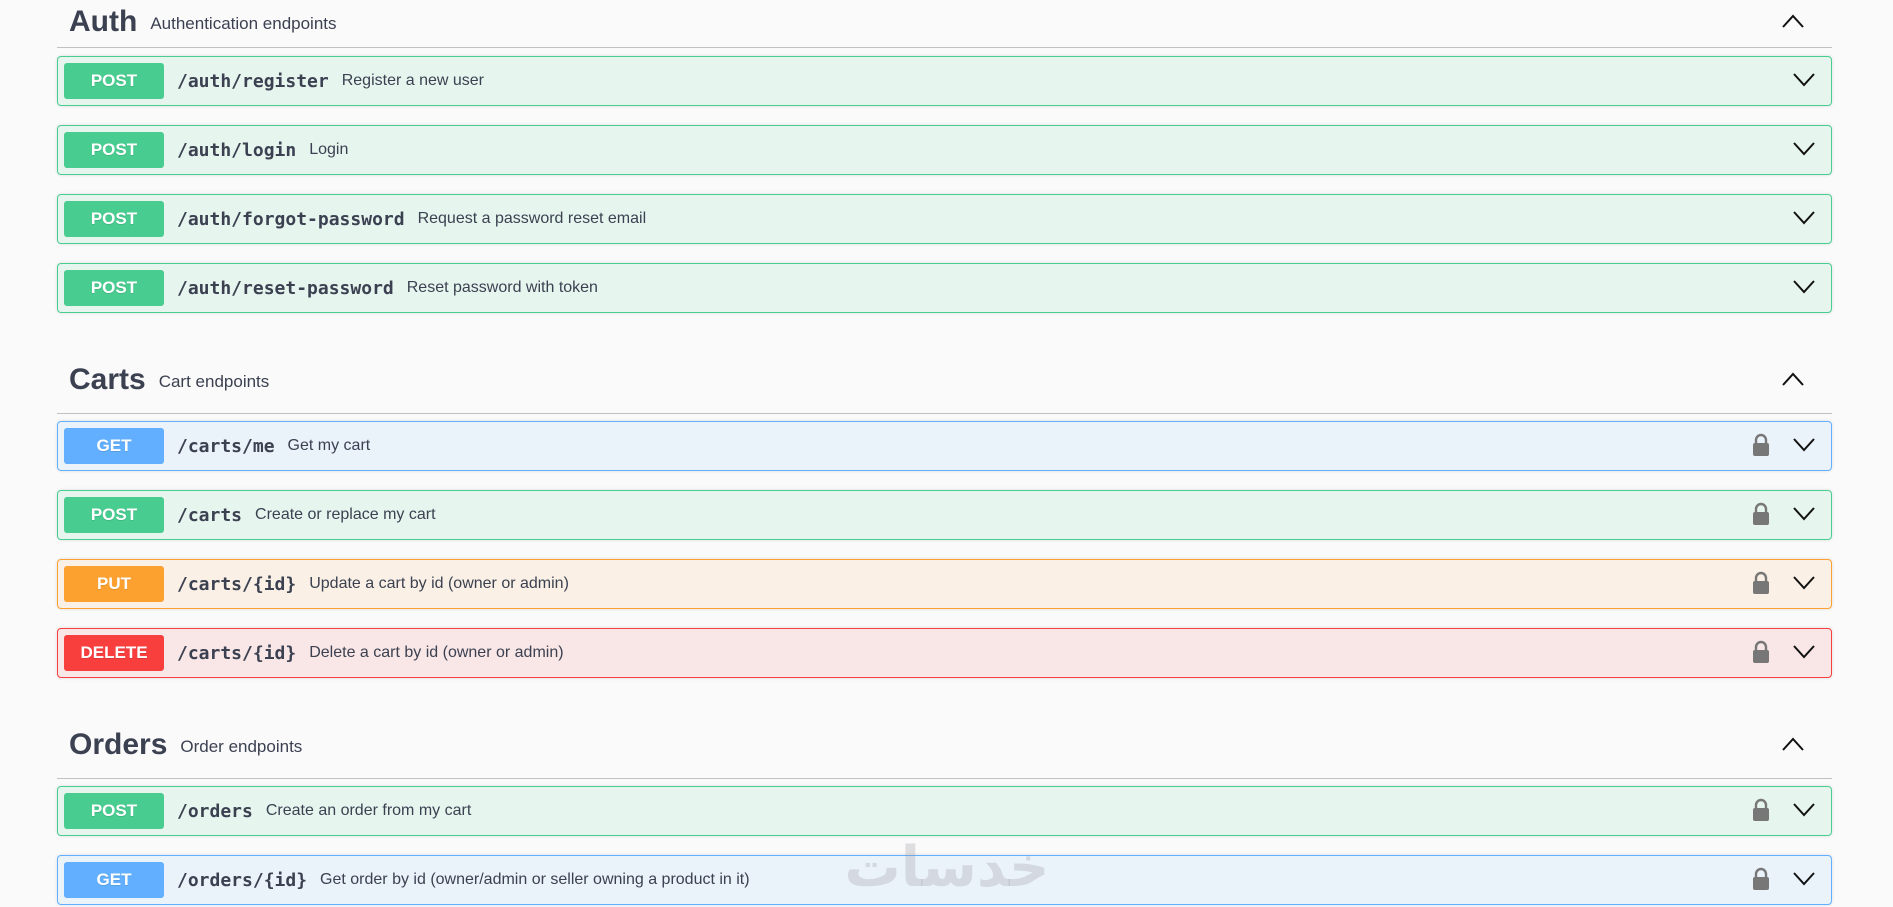 The width and height of the screenshot is (1893, 907). I want to click on operation-post-auth-register: POST /auth/register Register a new user, so click(944, 81).